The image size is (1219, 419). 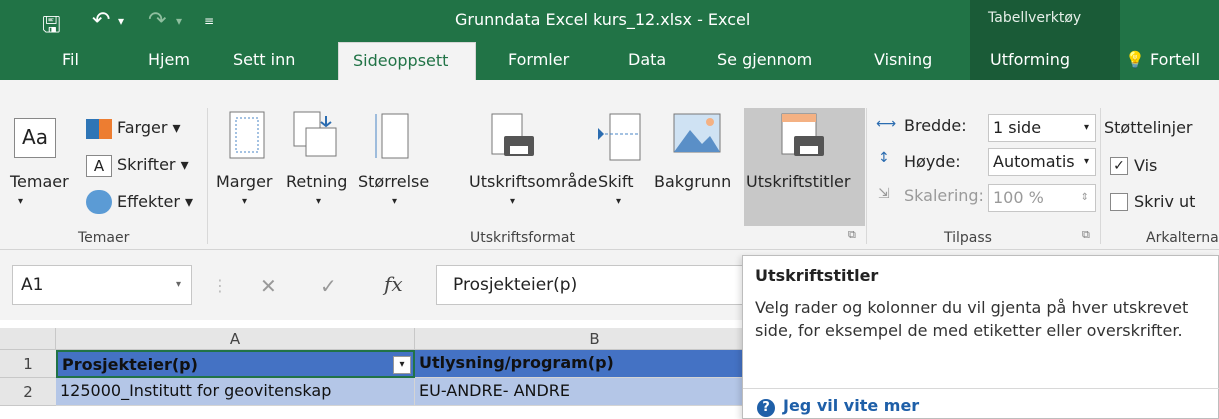 I want to click on undo-dropdown-icon: ▾, so click(x=121, y=21).